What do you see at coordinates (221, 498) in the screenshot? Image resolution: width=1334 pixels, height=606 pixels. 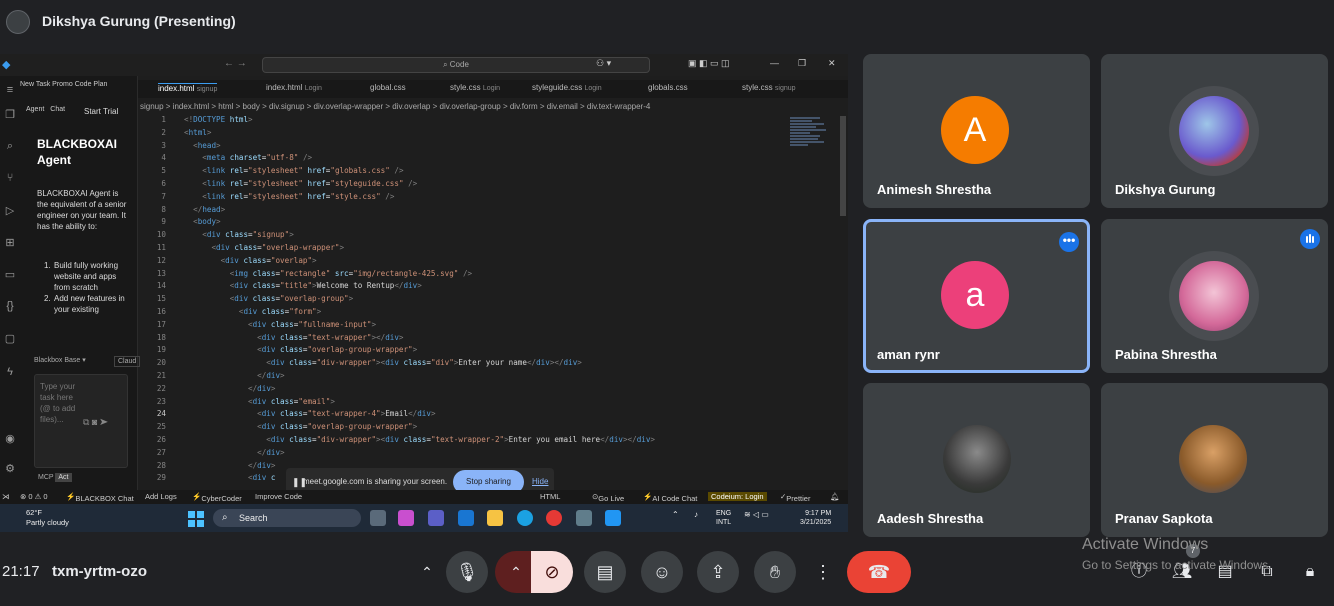 I see `cybercoder-label: CyberCoder` at bounding box center [221, 498].